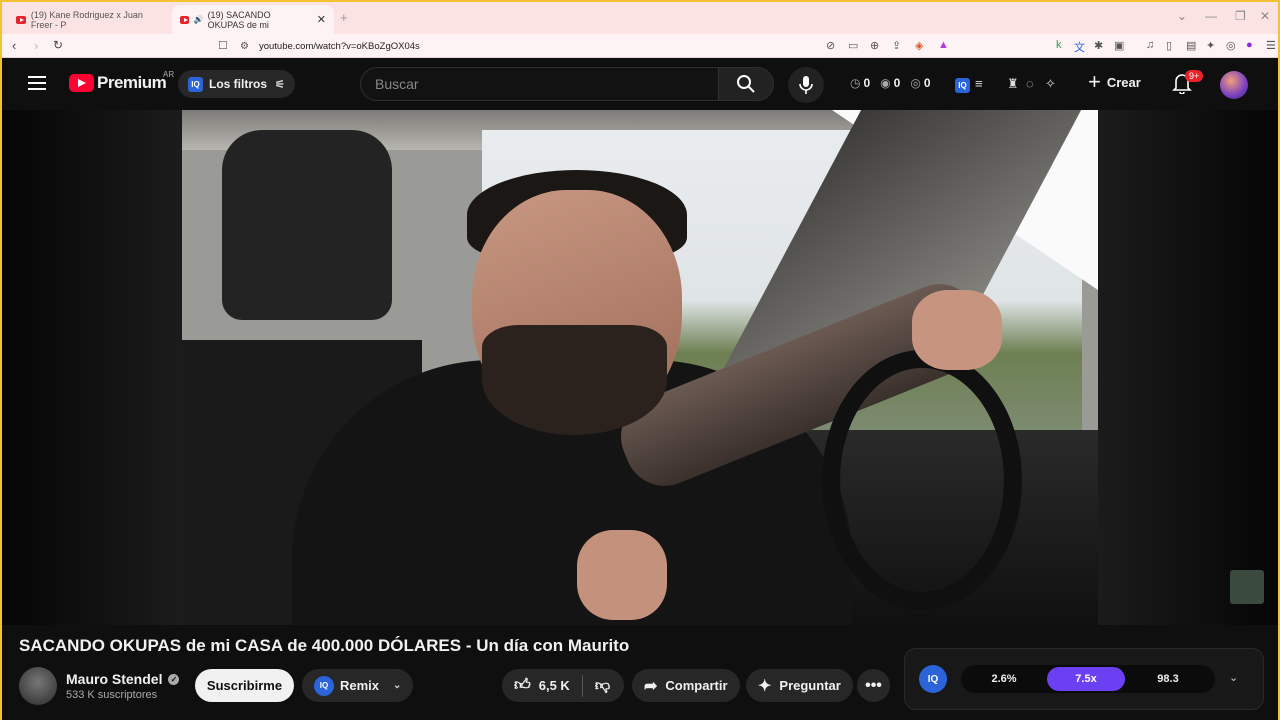 This screenshot has width=1280, height=720. I want to click on translate-icon: 文, so click(1079, 47).